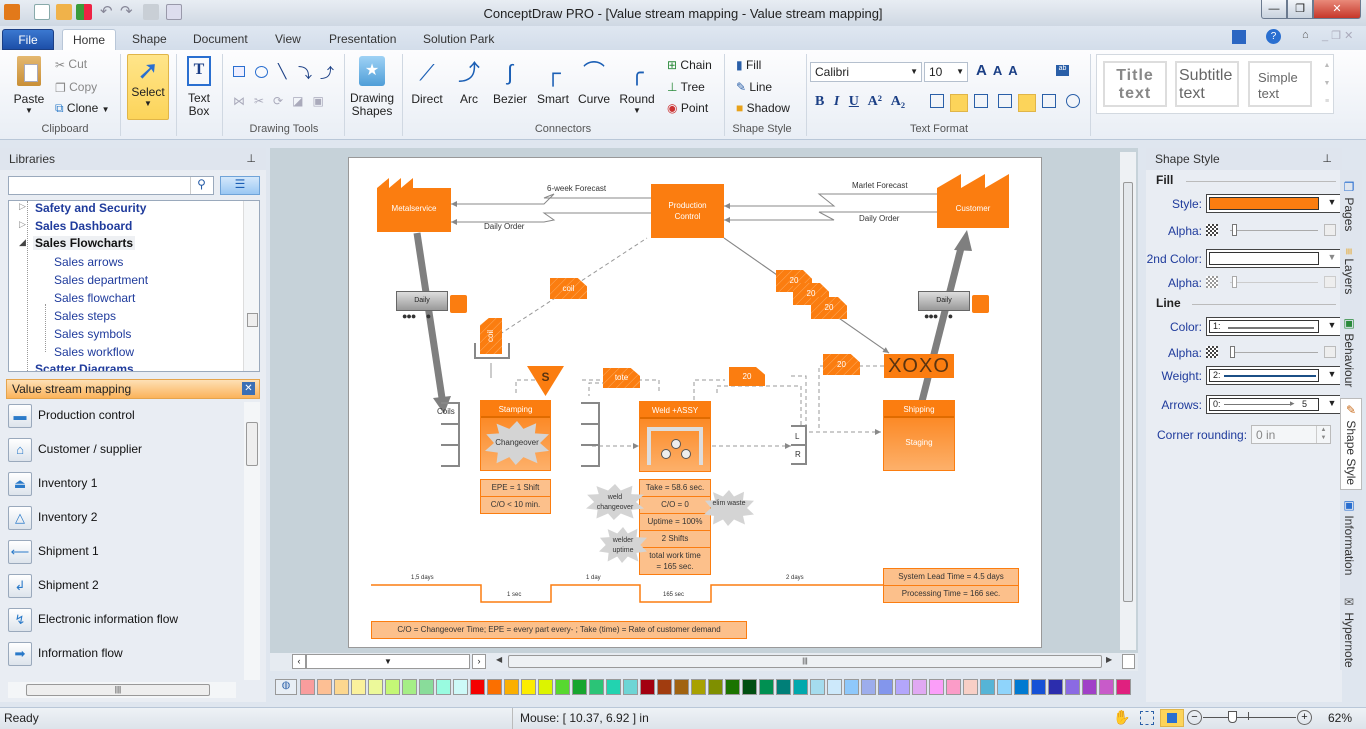 The height and width of the screenshot is (729, 1366). I want to click on align-right-icon, so click(981, 101).